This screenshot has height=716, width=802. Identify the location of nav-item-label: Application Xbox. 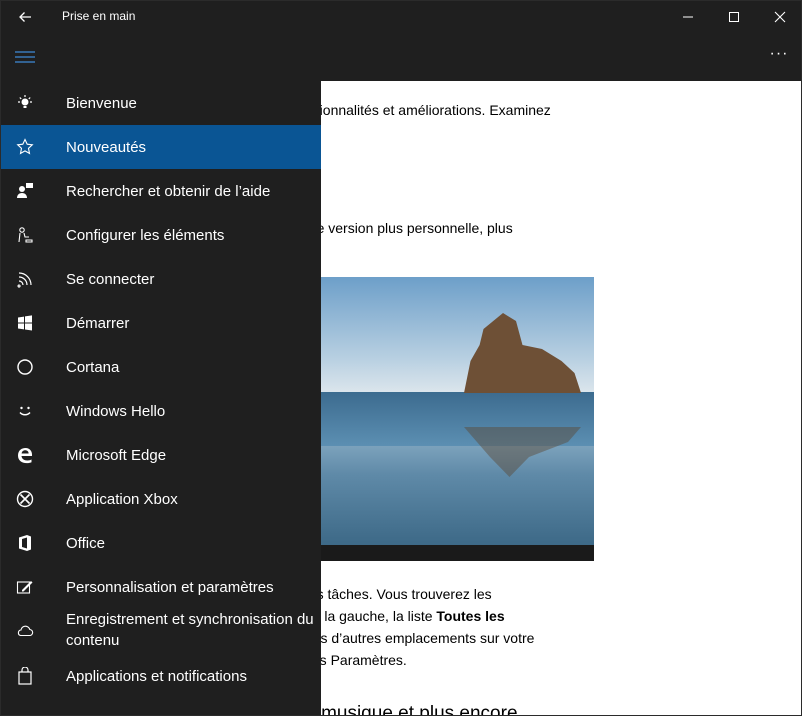
(122, 499).